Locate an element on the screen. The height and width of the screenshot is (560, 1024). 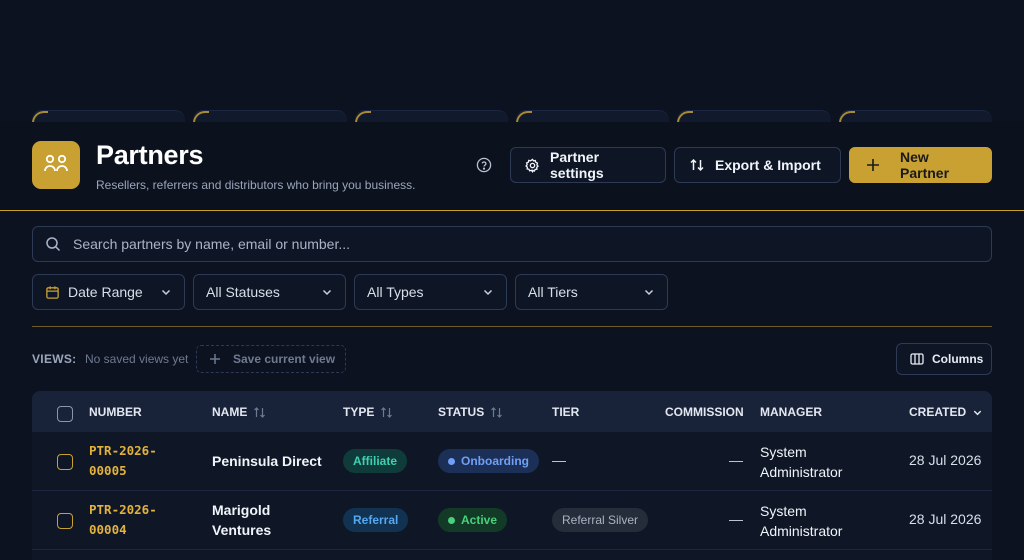
column-manager: MANAGER is located at coordinates (791, 412).